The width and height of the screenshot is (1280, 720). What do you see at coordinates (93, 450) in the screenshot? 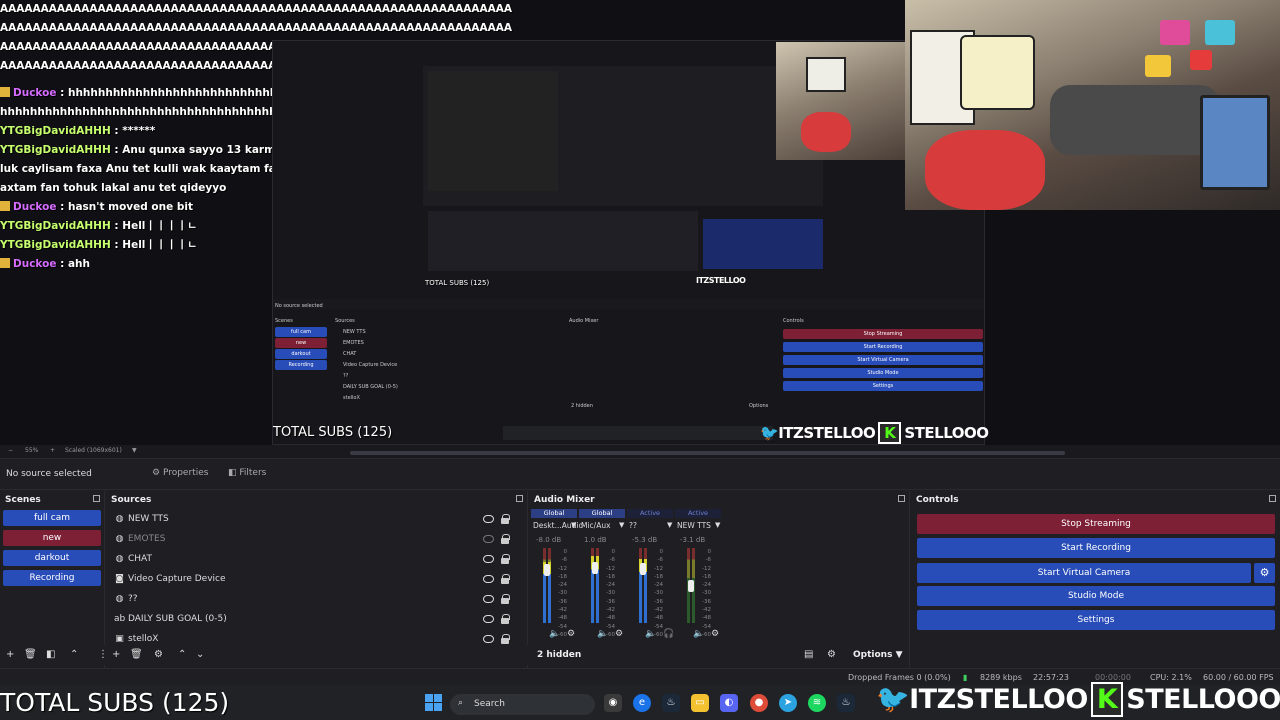
I see `scale-dropdown: Scaled (1069x601)` at bounding box center [93, 450].